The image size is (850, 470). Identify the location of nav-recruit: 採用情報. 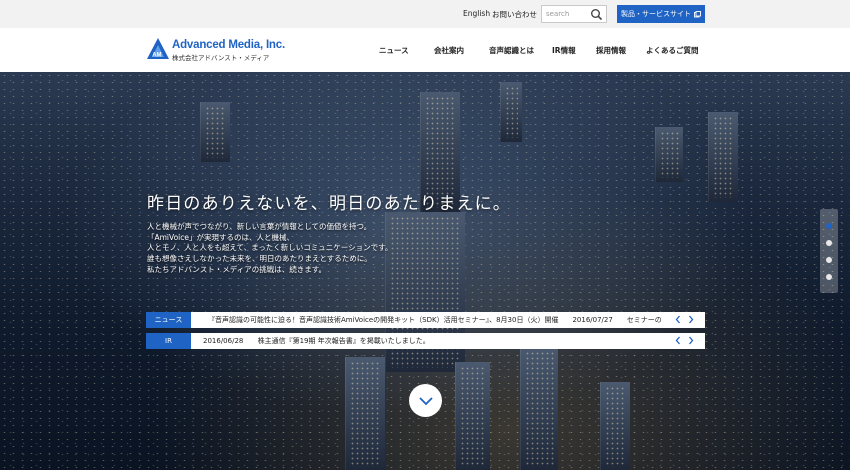
(611, 50).